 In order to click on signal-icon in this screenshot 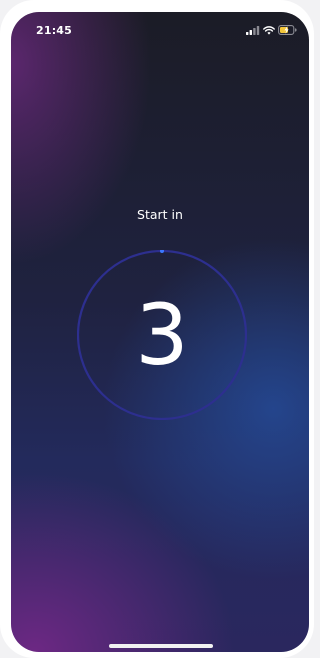, I will do `click(253, 30)`.